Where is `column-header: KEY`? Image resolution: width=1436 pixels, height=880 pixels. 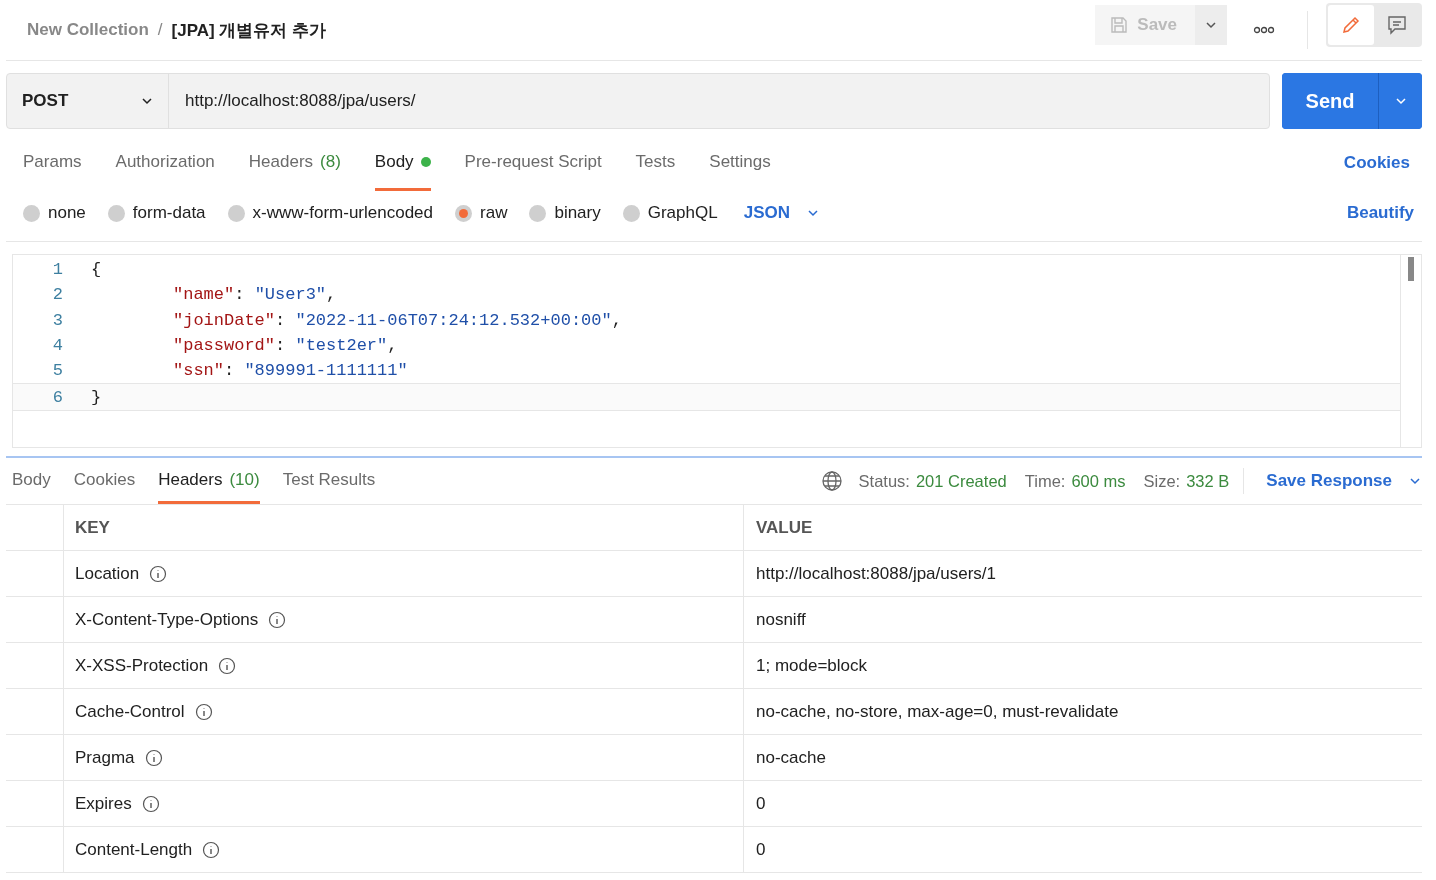 column-header: KEY is located at coordinates (375, 528).